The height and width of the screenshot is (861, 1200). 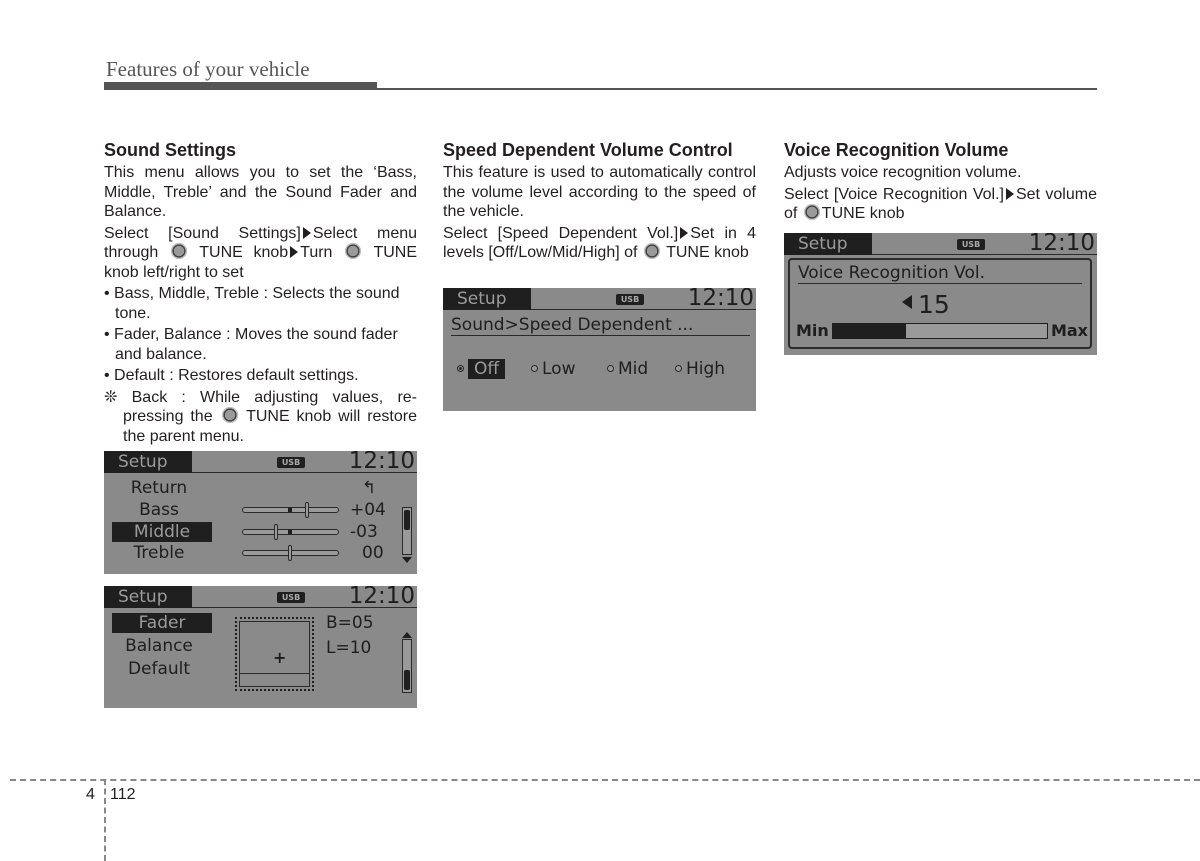 What do you see at coordinates (896, 150) in the screenshot?
I see `section-title: Voice Recognition Volume` at bounding box center [896, 150].